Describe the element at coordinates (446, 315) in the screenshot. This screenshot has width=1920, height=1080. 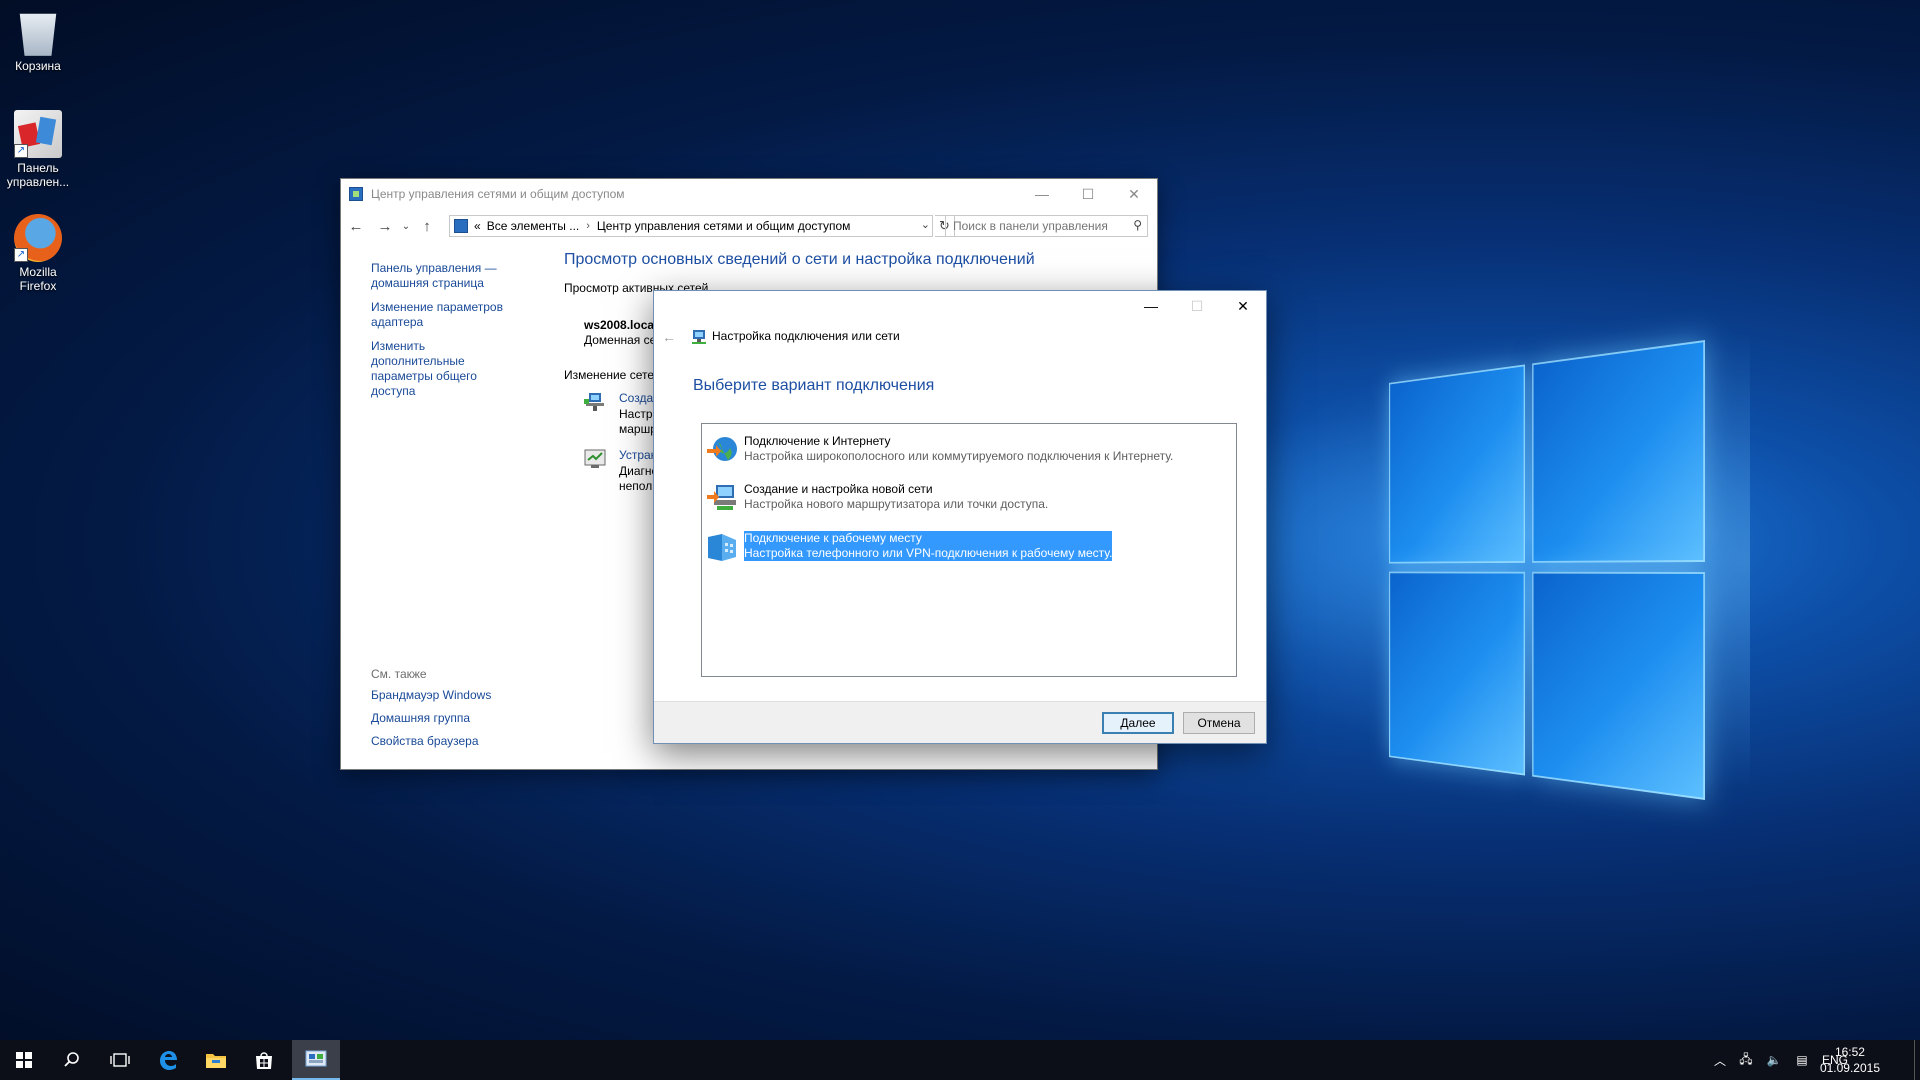
I see `nav-link-adapter-settings: Изменение параметров адаптера` at that location.